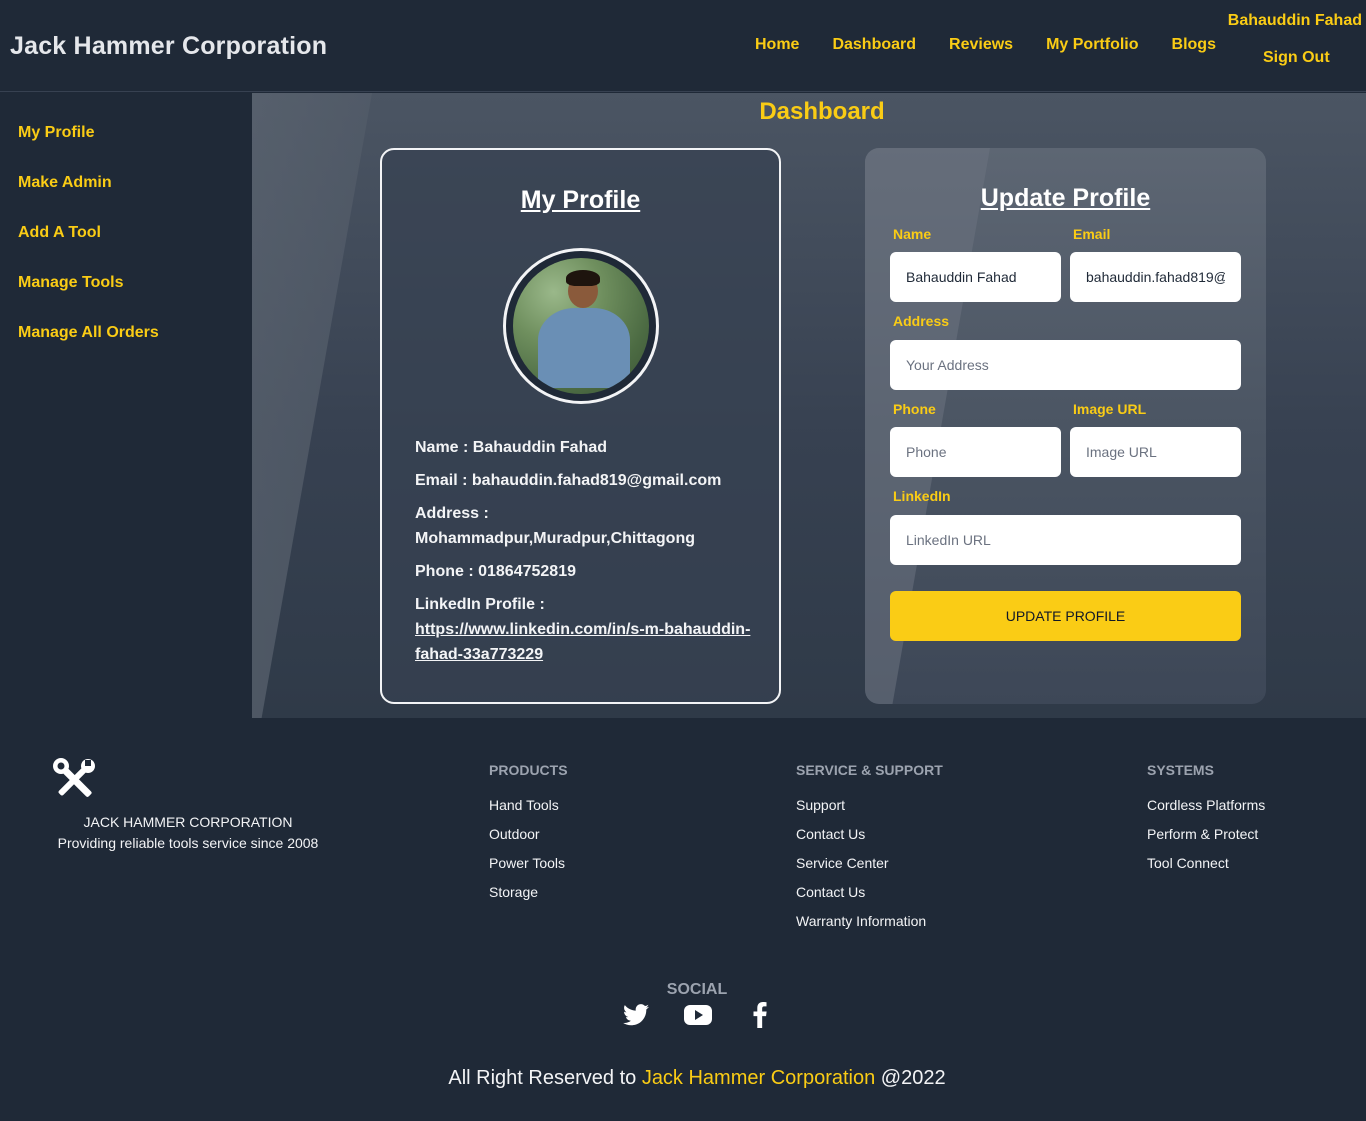 The image size is (1366, 1121). I want to click on footer-link: Storage, so click(528, 892).